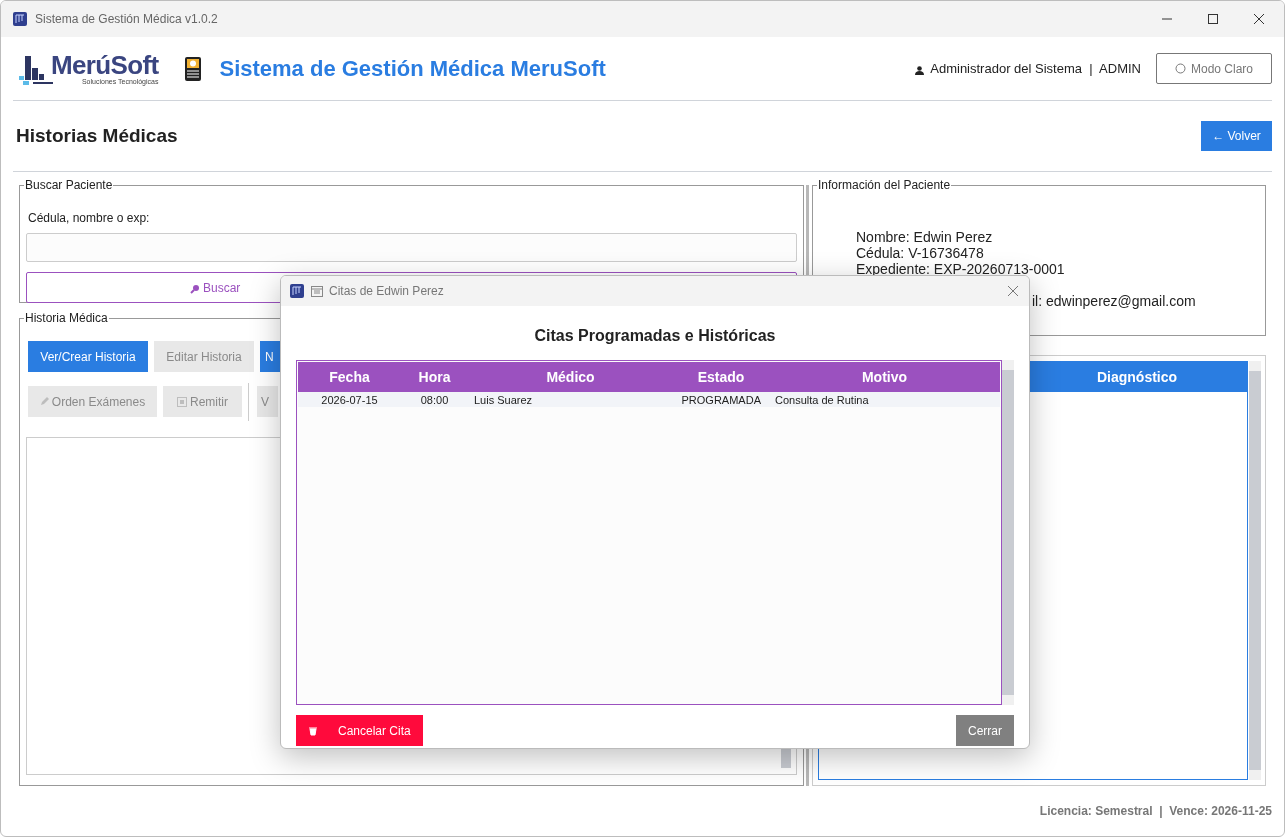 The height and width of the screenshot is (837, 1285). Describe the element at coordinates (313, 730) in the screenshot. I see `trash-icon` at that location.